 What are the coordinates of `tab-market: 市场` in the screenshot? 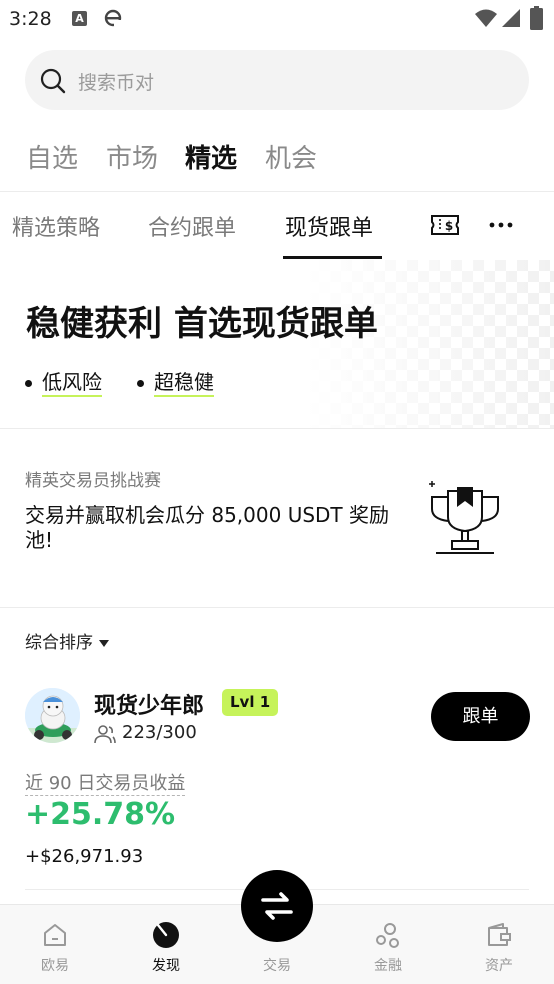 It's located at (132, 156).